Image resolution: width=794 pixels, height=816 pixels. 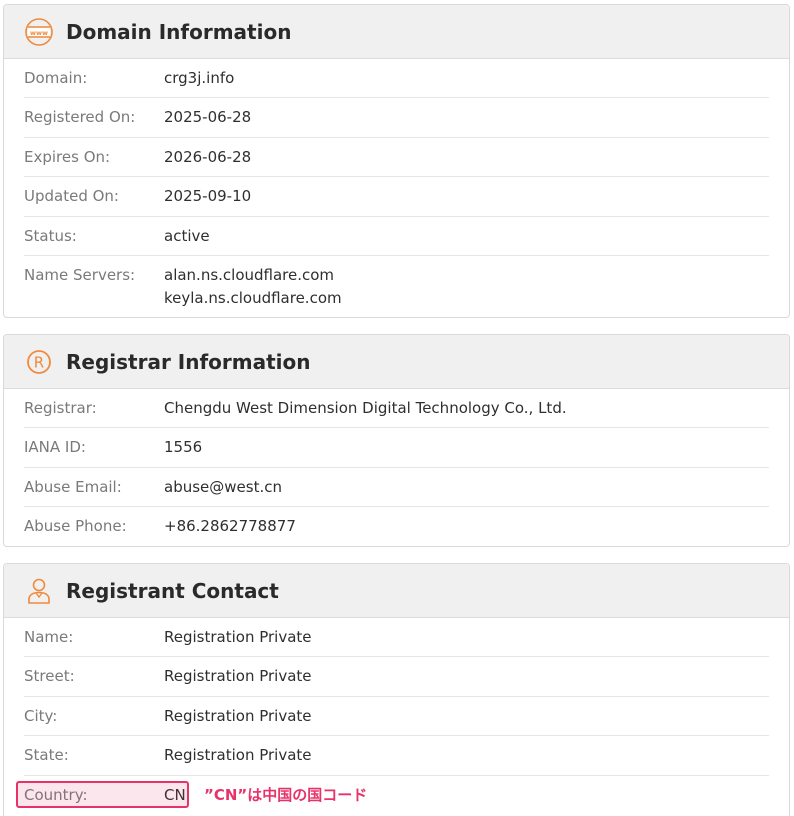 I want to click on expires-on-value: 2026-06-28, so click(x=208, y=157).